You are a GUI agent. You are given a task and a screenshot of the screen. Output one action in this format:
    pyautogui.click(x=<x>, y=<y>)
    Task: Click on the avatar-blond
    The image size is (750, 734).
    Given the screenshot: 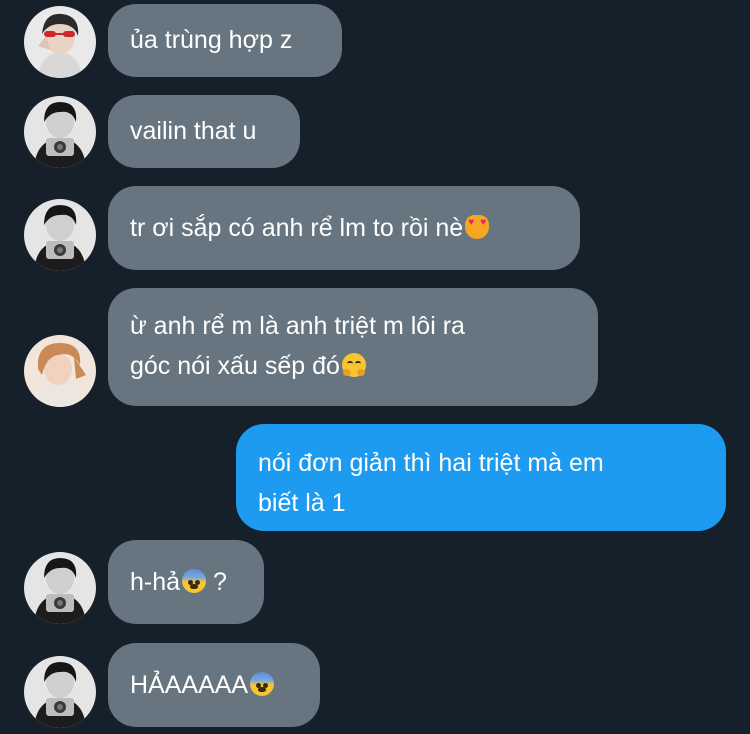 What is the action you would take?
    pyautogui.click(x=60, y=371)
    